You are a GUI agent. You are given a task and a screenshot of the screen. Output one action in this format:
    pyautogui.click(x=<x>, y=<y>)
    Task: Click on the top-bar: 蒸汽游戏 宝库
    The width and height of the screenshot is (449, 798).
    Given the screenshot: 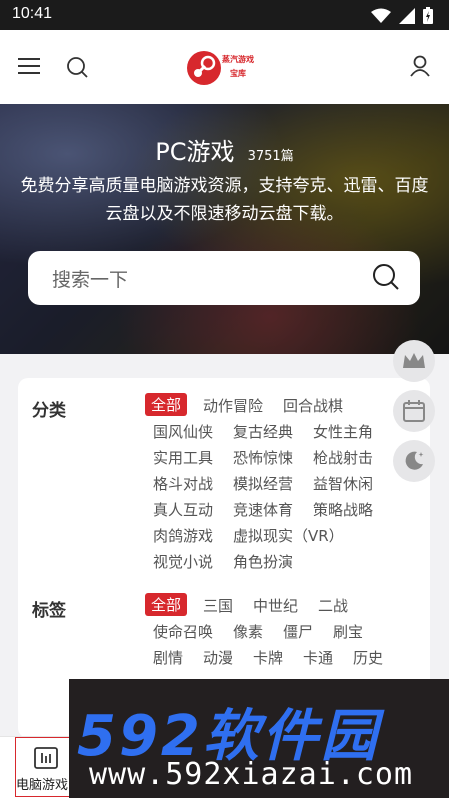 What is the action you would take?
    pyautogui.click(x=224, y=67)
    